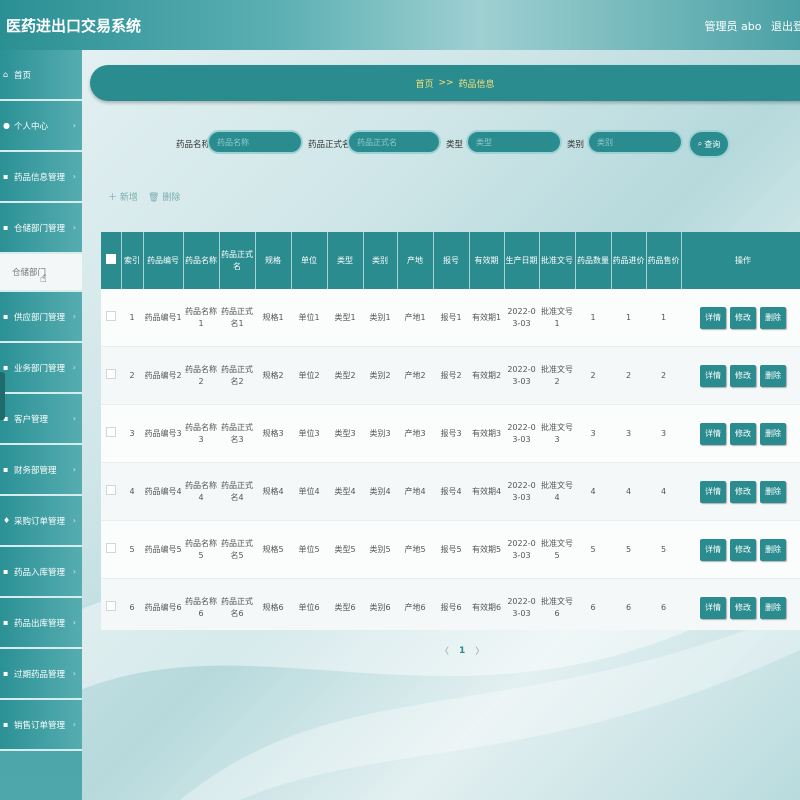 The image size is (800, 800). Describe the element at coordinates (345, 318) in the screenshot. I see `table-cell: 类型1` at that location.